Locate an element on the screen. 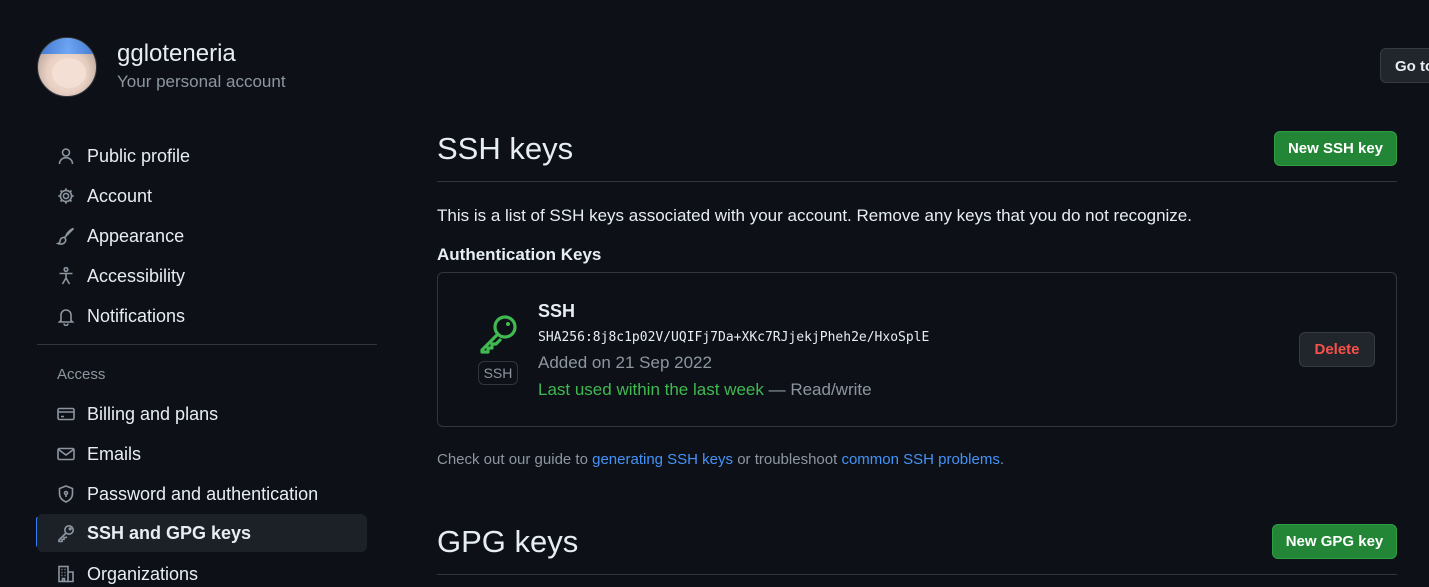 The image size is (1429, 587). guide-prefix: Check out our guide to is located at coordinates (515, 459).